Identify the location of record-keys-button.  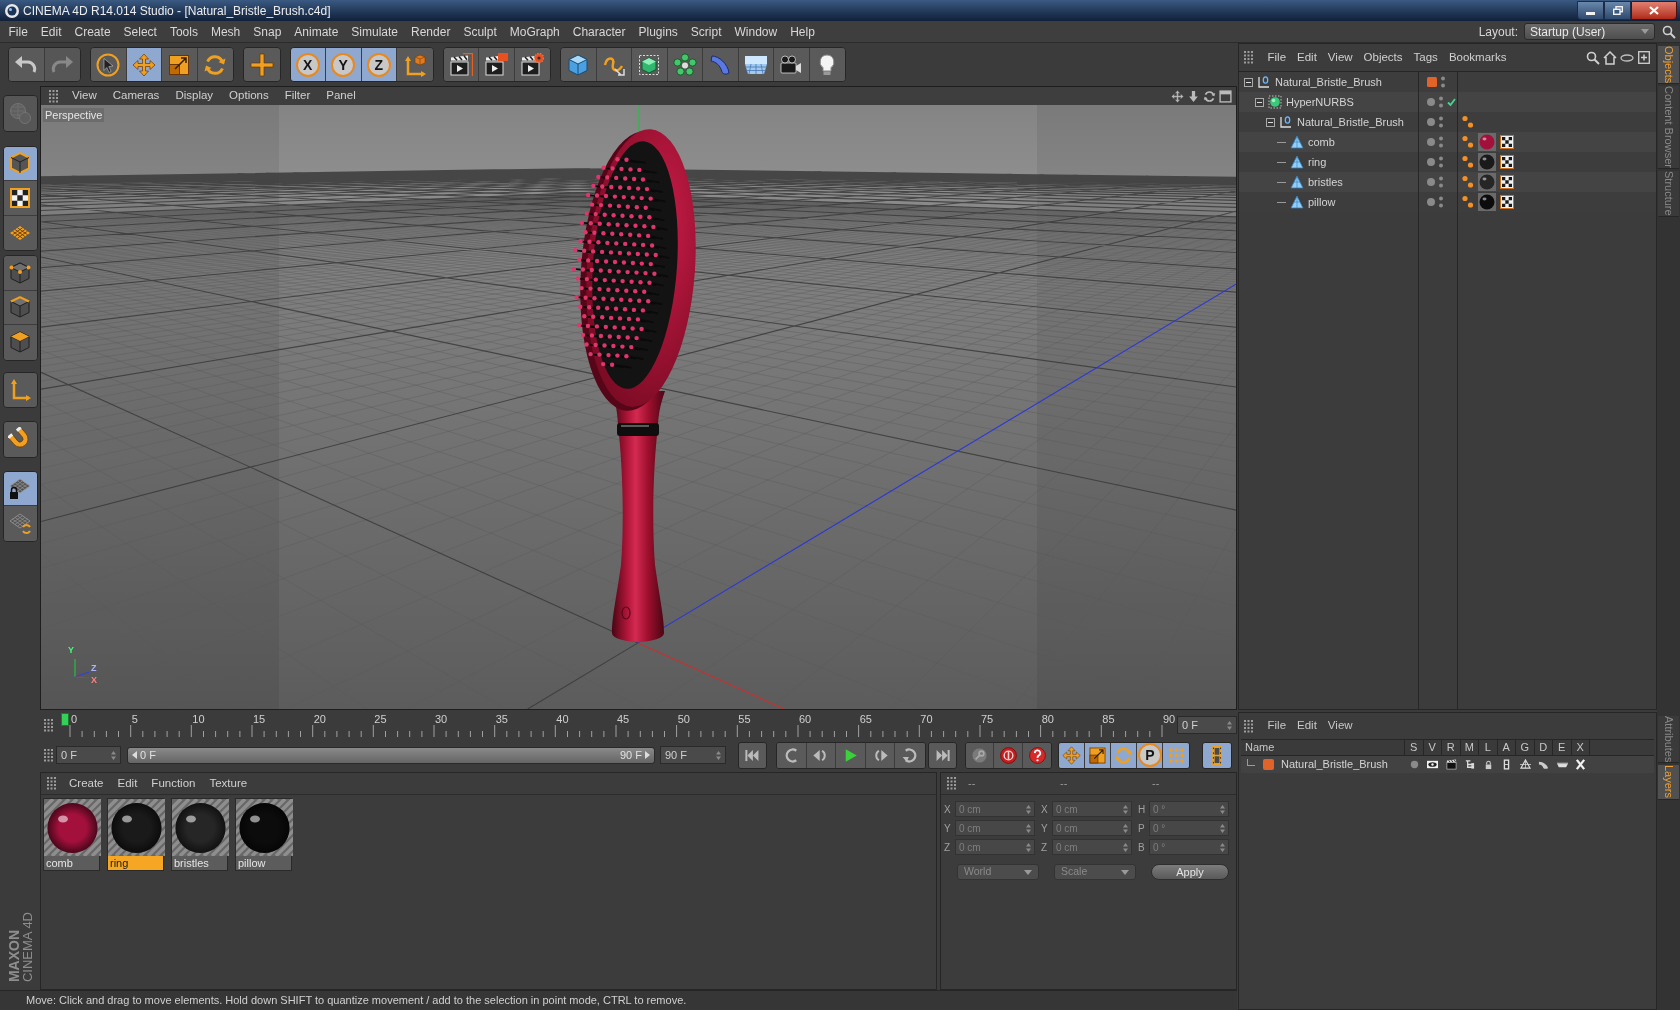
(980, 755).